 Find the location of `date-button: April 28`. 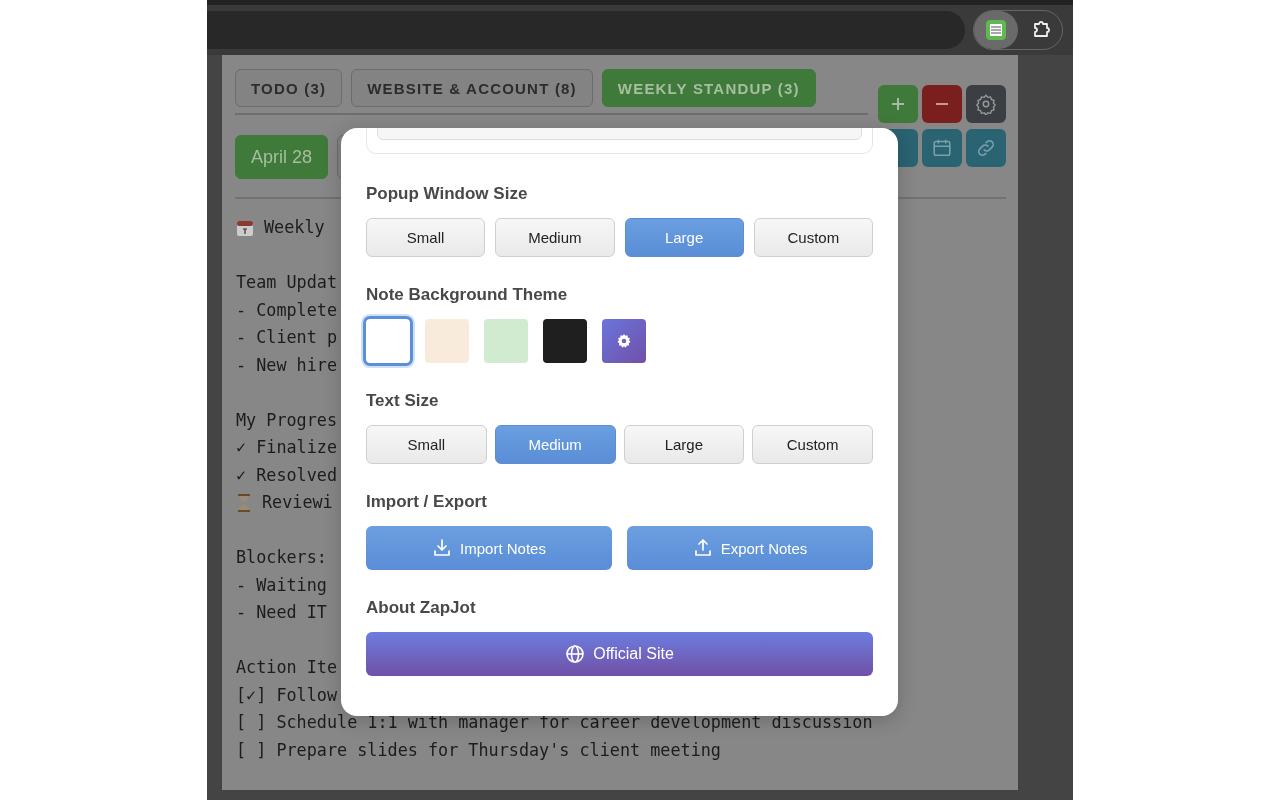

date-button: April 28 is located at coordinates (282, 157).